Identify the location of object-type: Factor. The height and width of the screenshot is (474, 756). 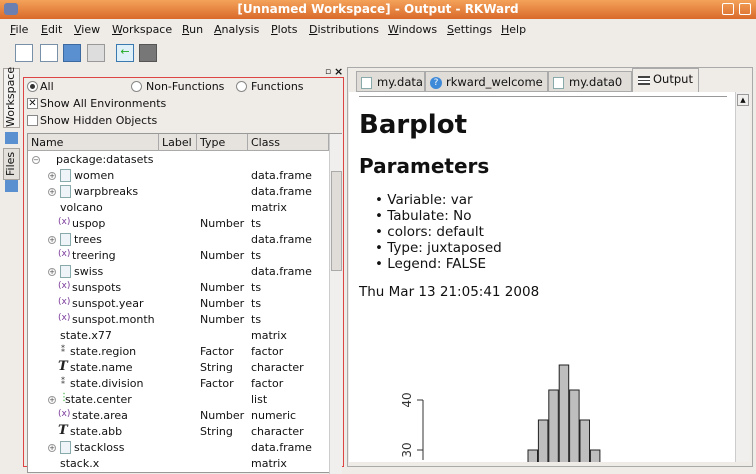
(217, 383).